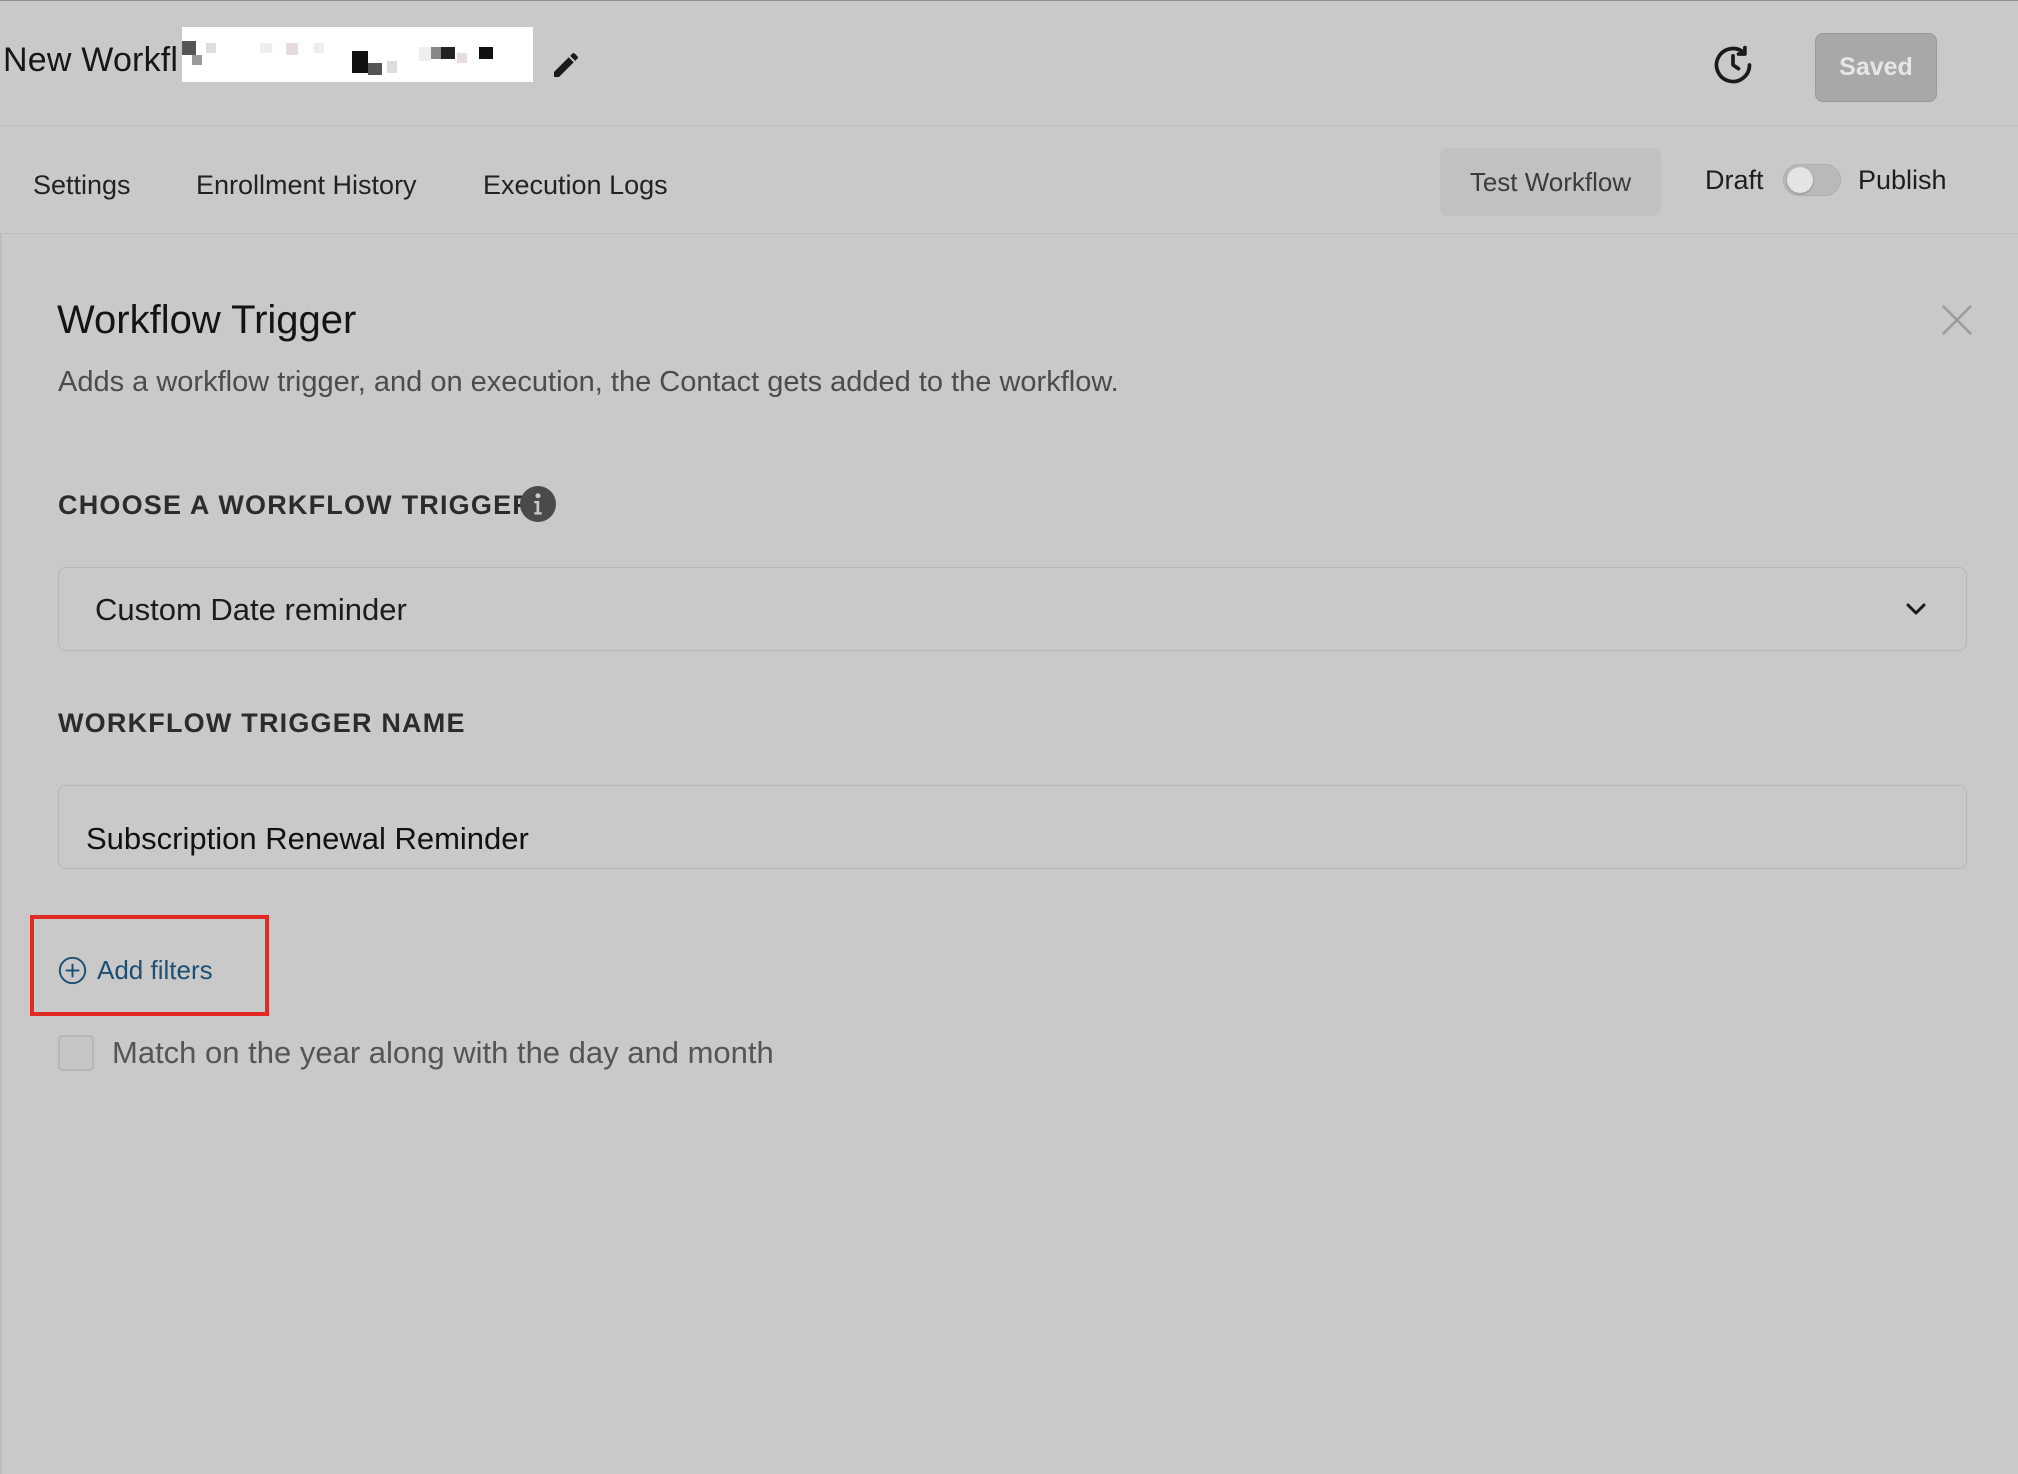 The width and height of the screenshot is (2018, 1474). I want to click on info-icon, so click(538, 504).